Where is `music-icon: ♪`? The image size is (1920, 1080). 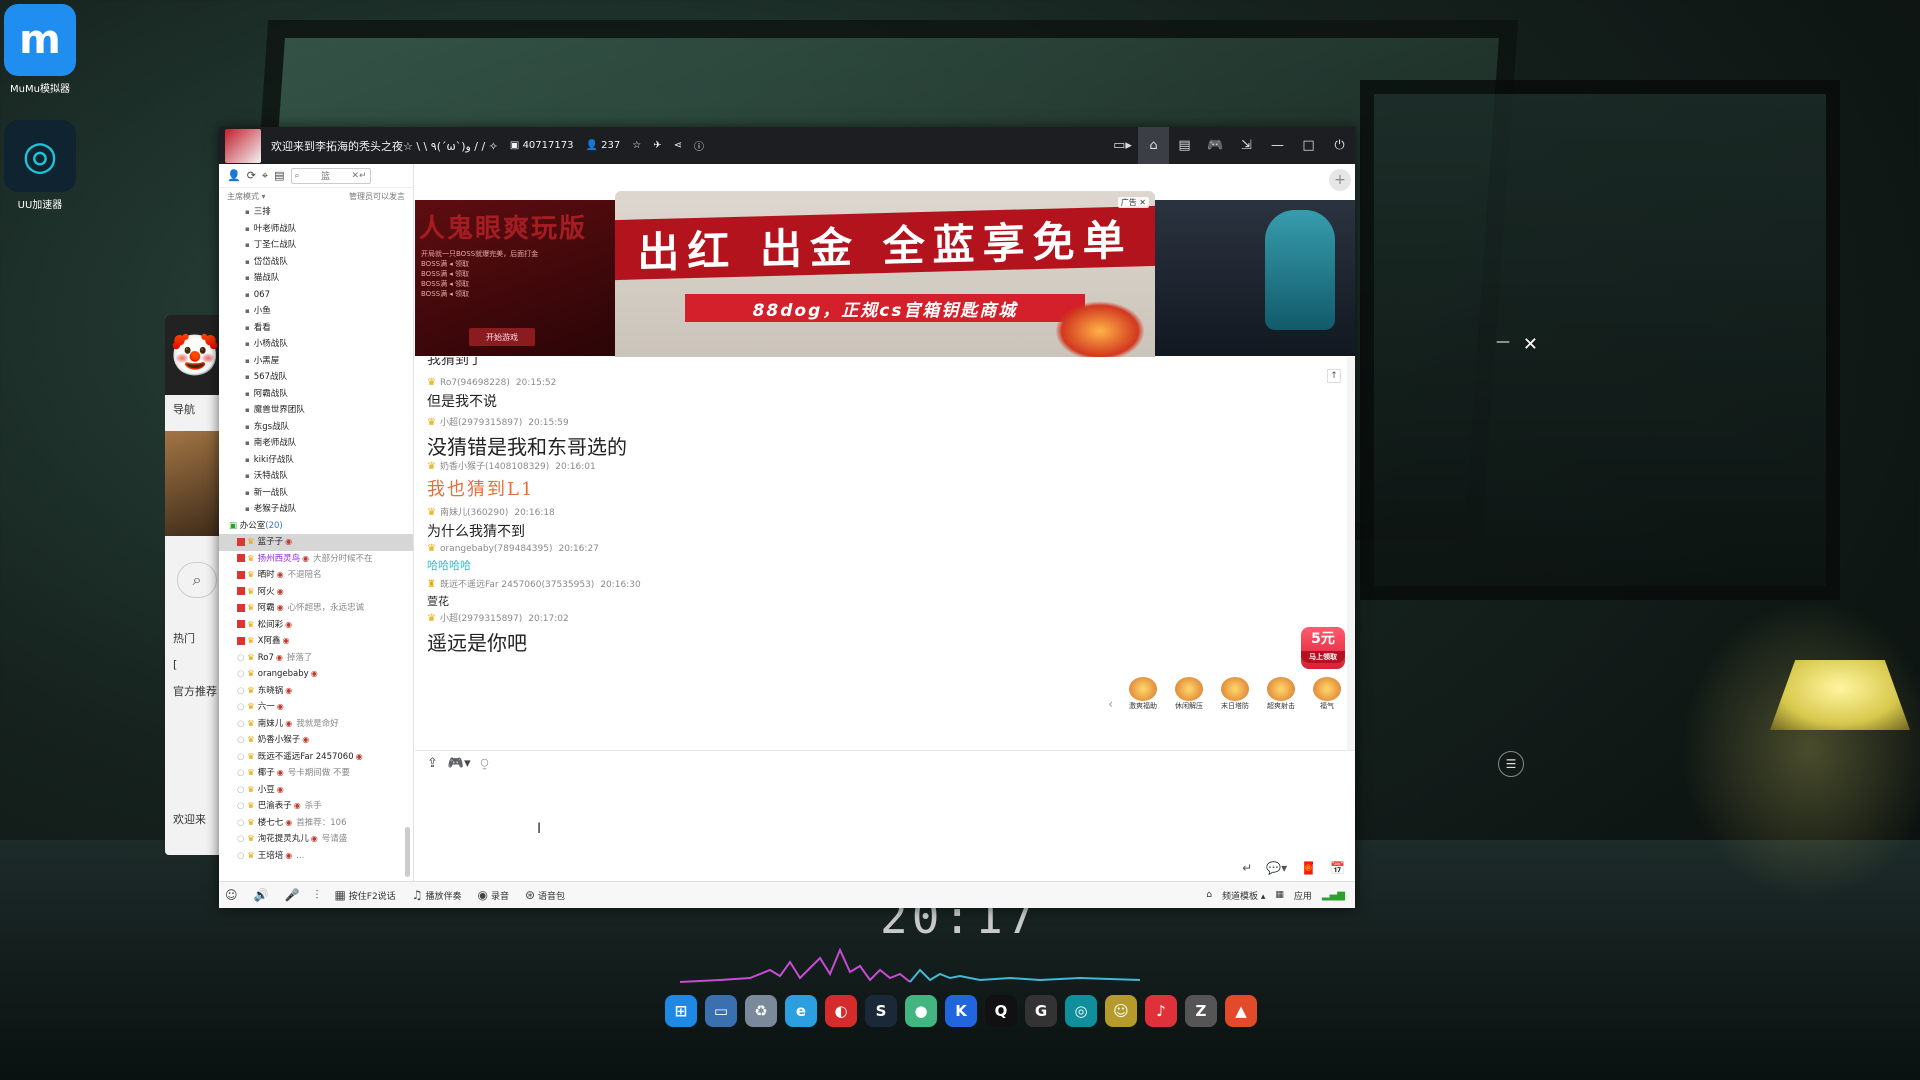 music-icon: ♪ is located at coordinates (1161, 1011).